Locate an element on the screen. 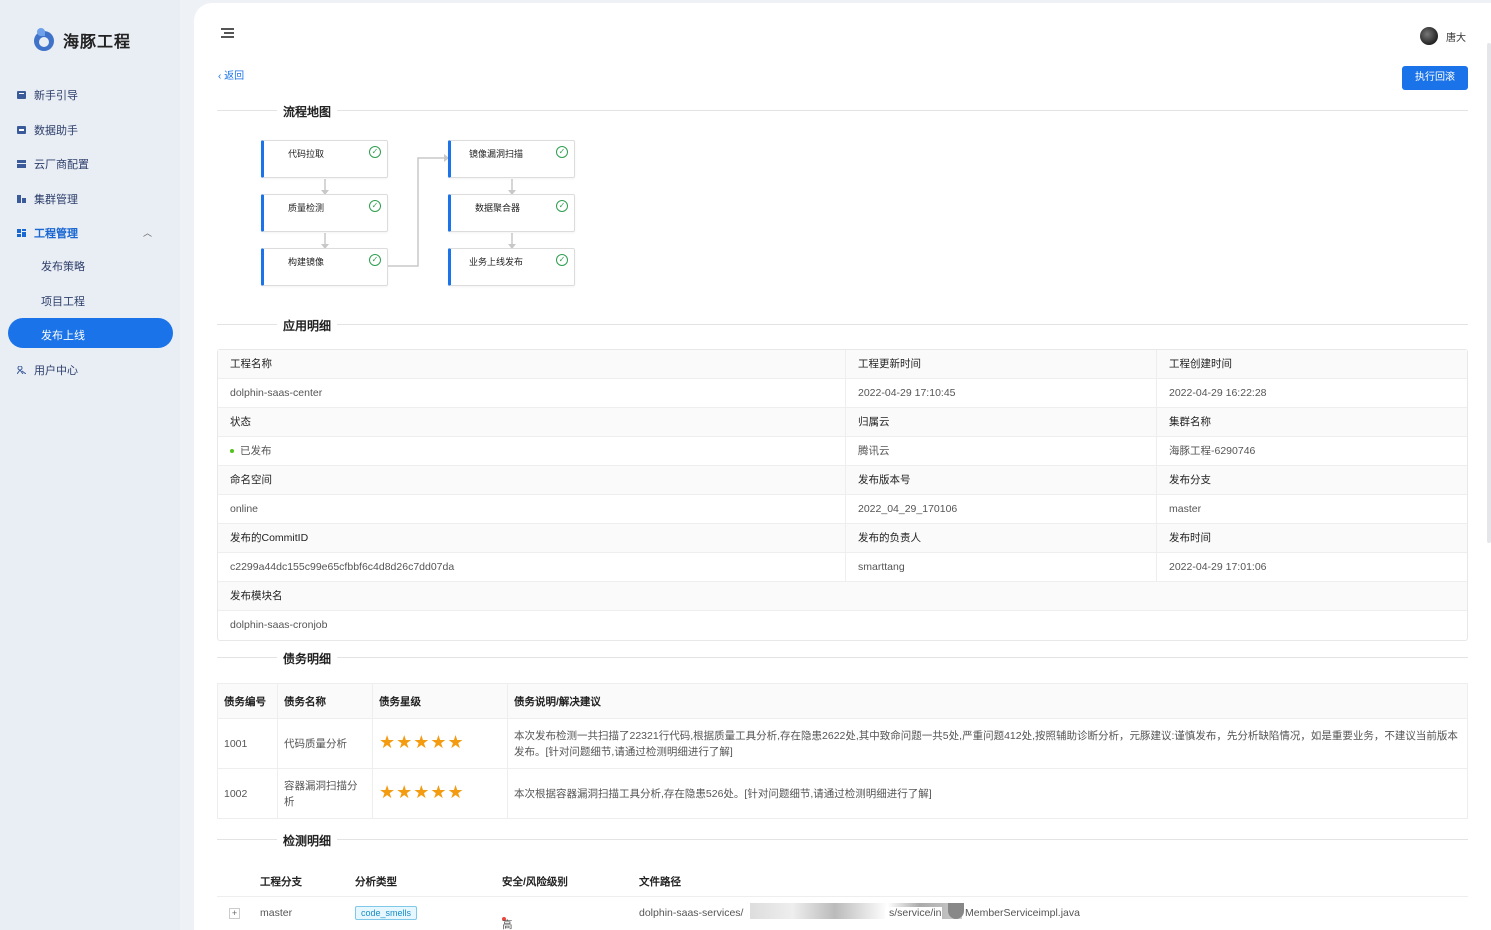 The width and height of the screenshot is (1491, 930). flow-node: 构建镜像 ✓ is located at coordinates (324, 267).